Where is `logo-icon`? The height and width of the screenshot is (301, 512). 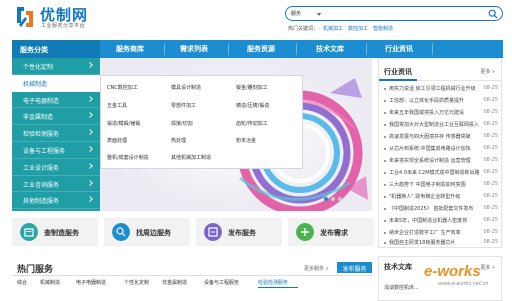
logo-icon is located at coordinates (25, 17).